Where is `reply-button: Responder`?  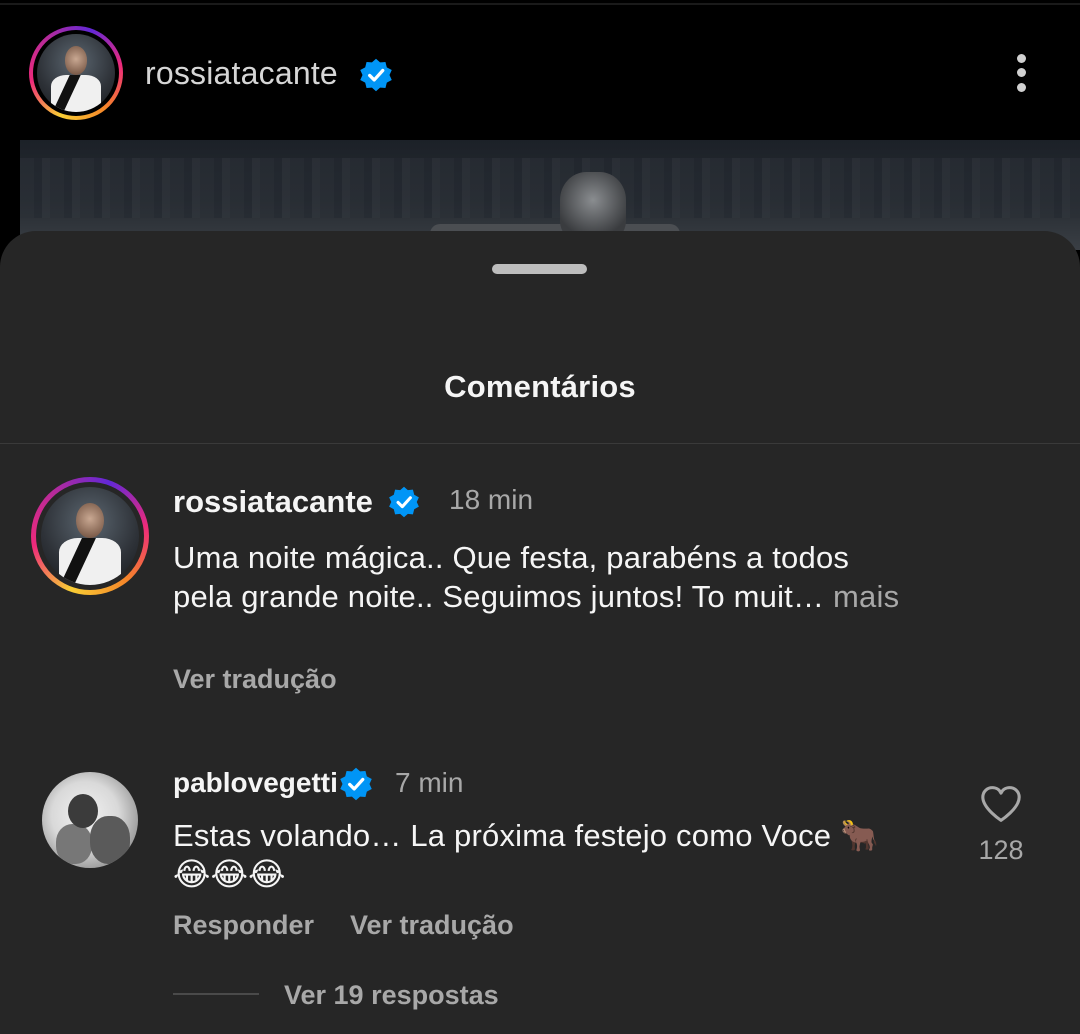 reply-button: Responder is located at coordinates (243, 925).